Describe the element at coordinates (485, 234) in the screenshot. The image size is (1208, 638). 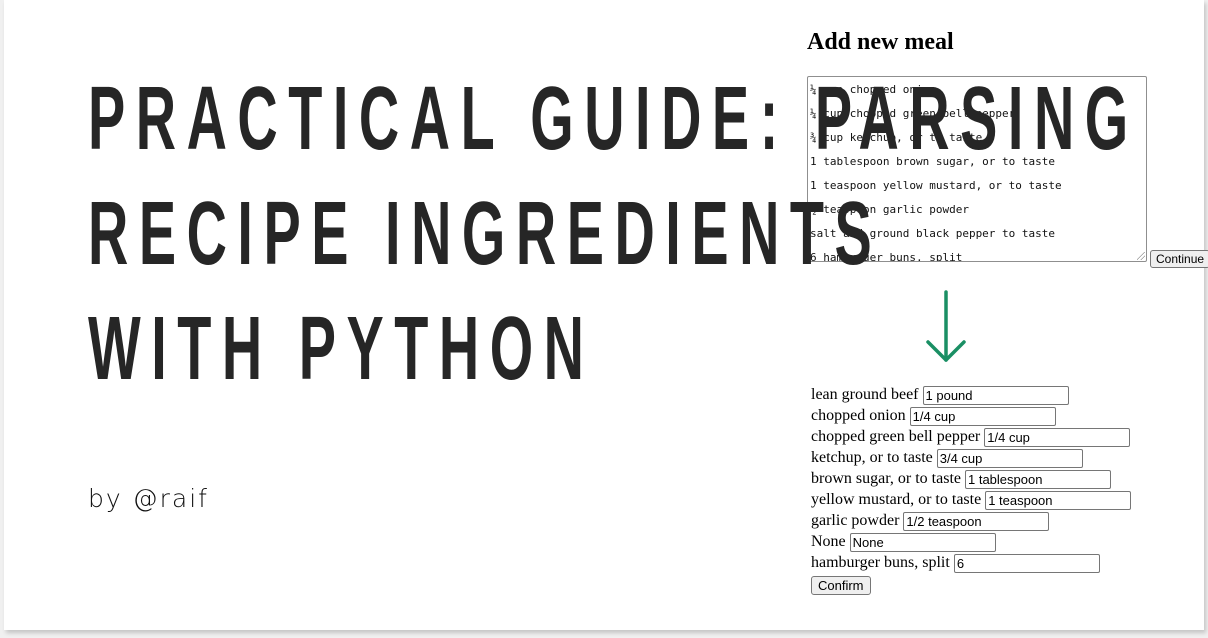
I see `title-line: recipe ingredients` at that location.